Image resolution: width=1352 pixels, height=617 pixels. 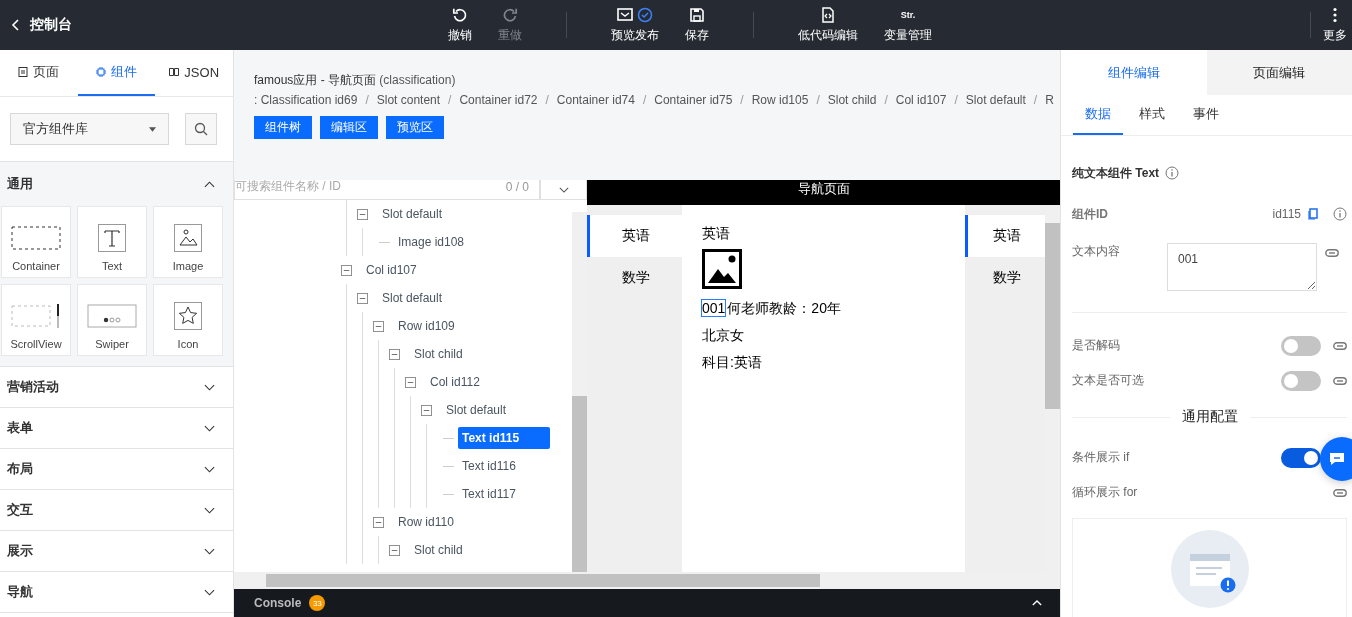 What do you see at coordinates (415, 127) in the screenshot?
I see `panel-toggle-button: 预览区` at bounding box center [415, 127].